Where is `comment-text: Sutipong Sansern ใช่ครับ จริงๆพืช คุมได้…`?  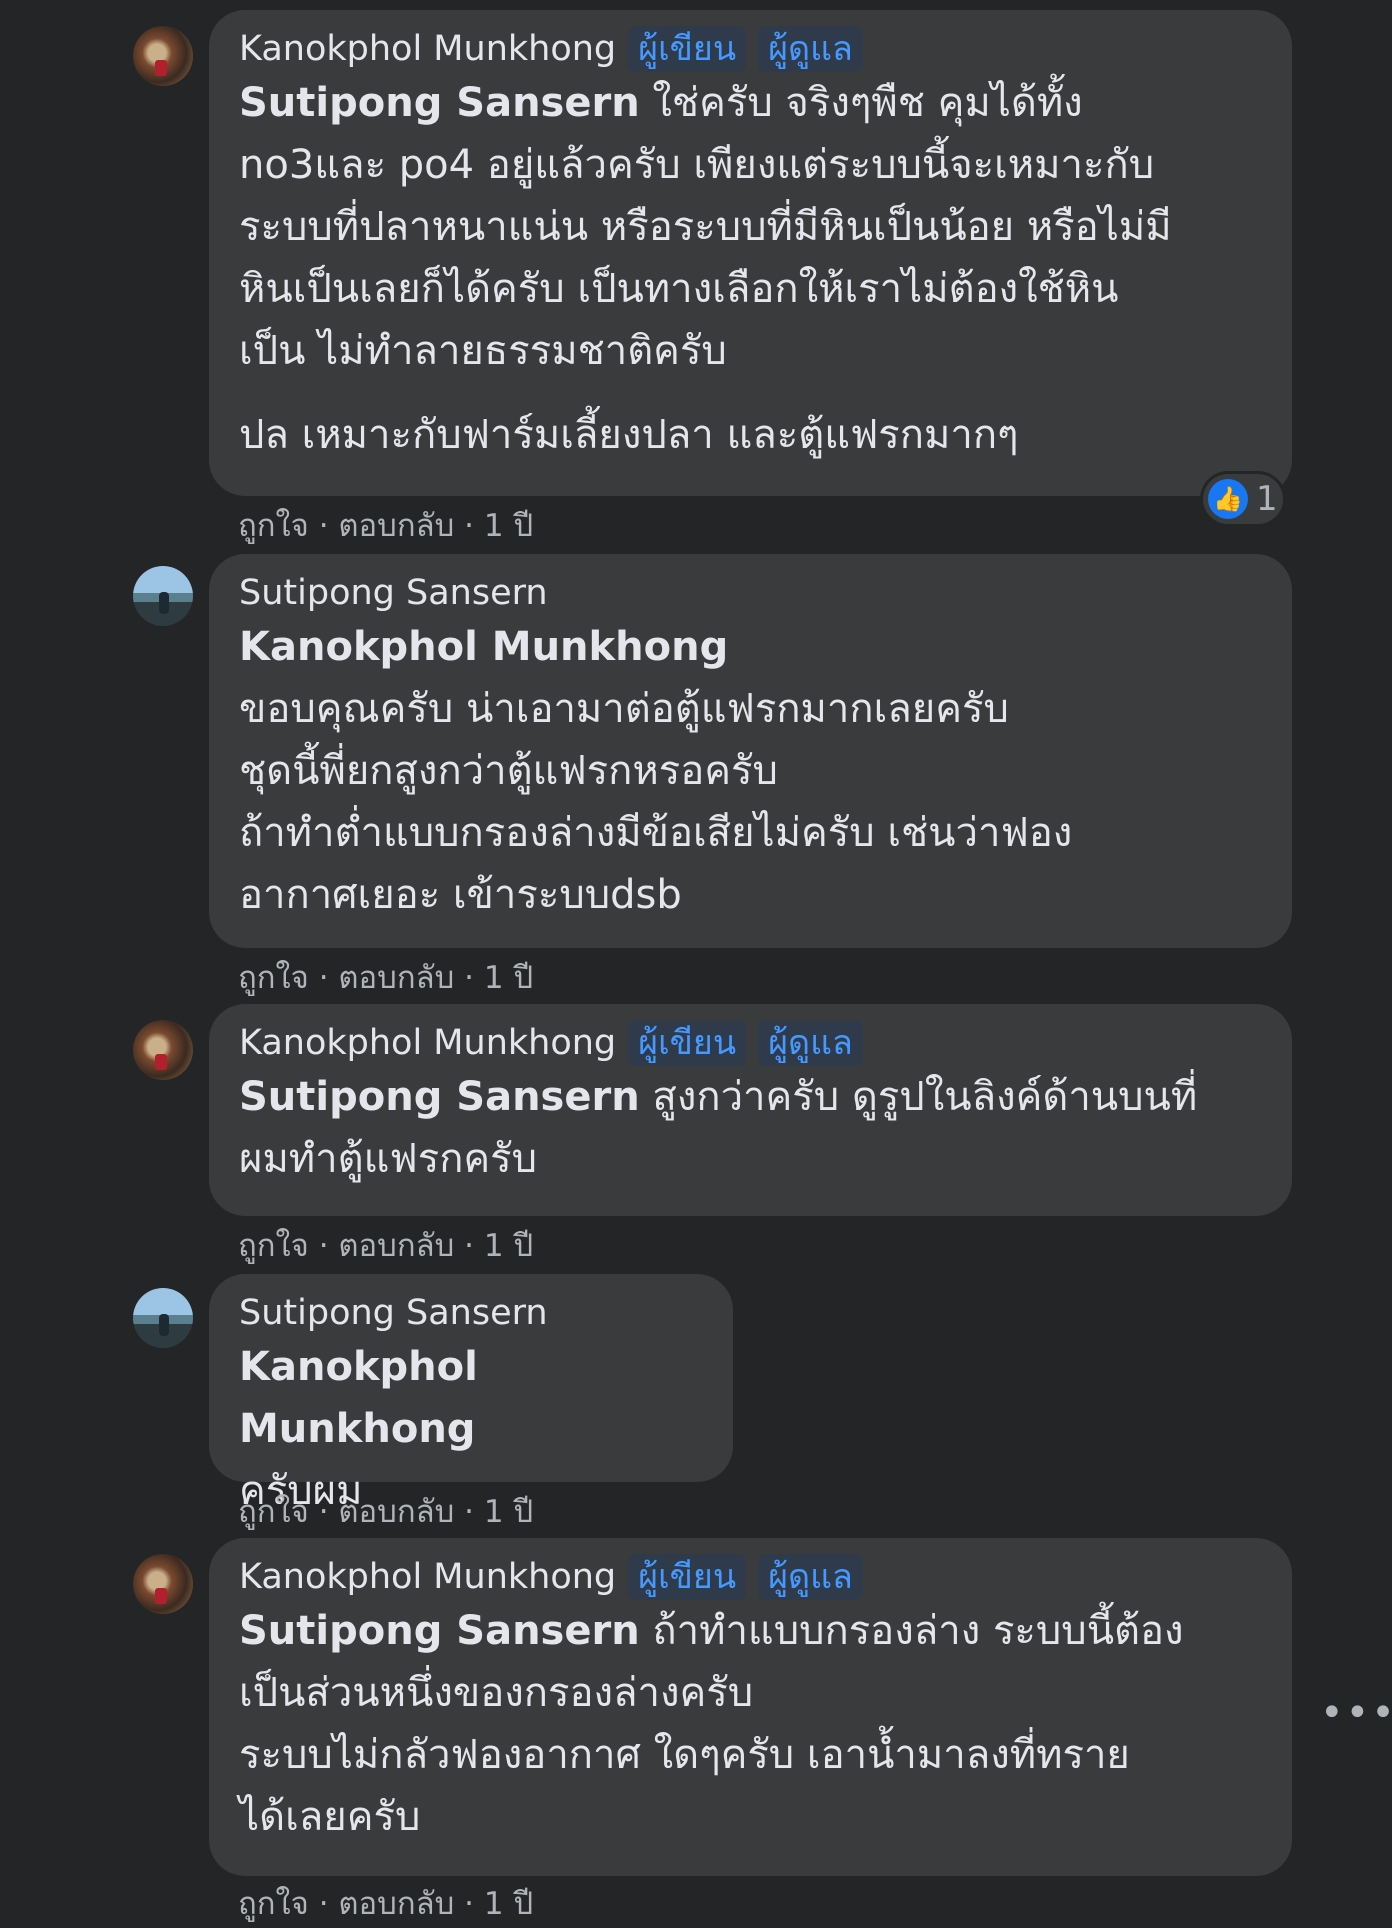
comment-text: Sutipong Sansern ใช่ครับ จริงๆพืช คุมได้… is located at coordinates (705, 227).